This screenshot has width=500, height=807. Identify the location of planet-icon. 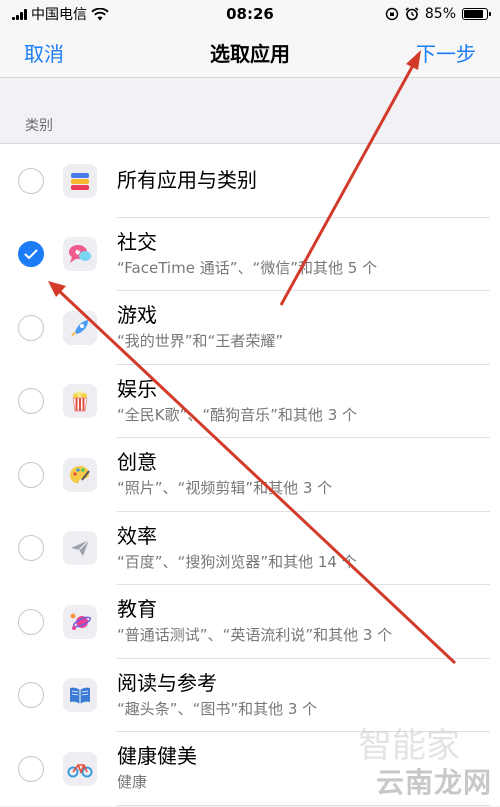
(80, 621).